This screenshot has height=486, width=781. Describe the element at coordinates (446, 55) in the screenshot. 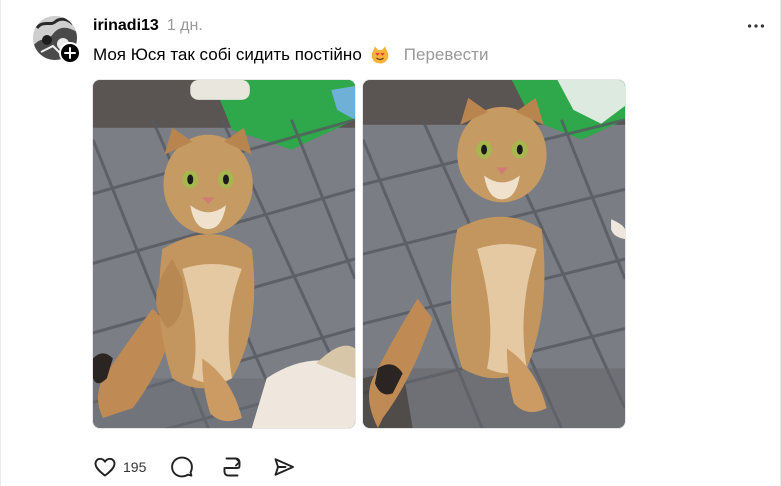

I see `translate-link: Перевести` at that location.